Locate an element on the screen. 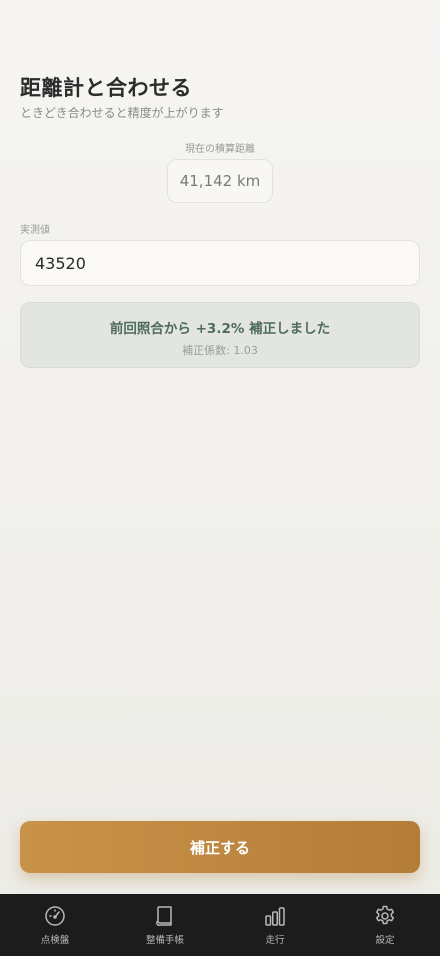  tab-maintenance-log-label: 整備手帳 is located at coordinates (164, 940).